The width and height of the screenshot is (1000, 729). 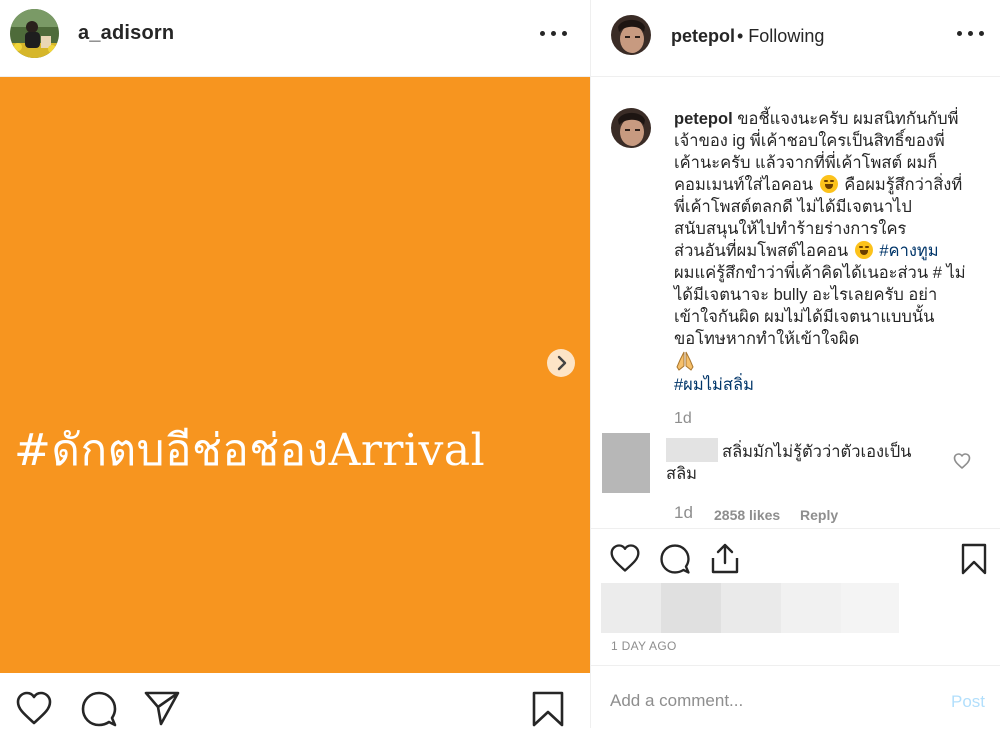 What do you see at coordinates (962, 461) in the screenshot?
I see `comment-heart-icon` at bounding box center [962, 461].